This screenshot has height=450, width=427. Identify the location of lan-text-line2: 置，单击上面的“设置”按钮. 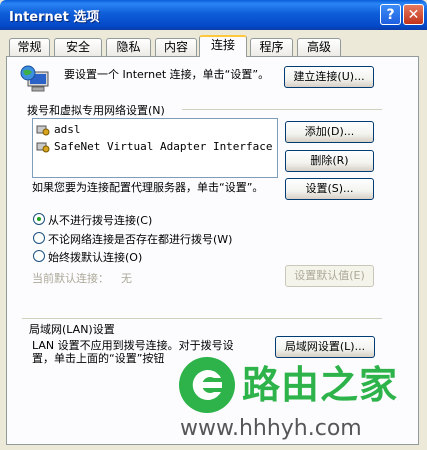
(98, 358).